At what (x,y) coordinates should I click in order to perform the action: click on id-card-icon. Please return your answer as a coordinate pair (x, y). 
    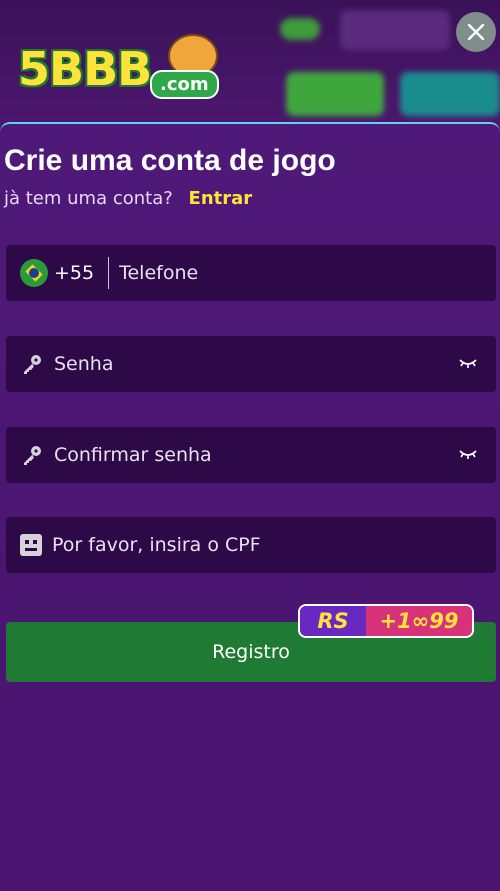
    Looking at the image, I should click on (31, 545).